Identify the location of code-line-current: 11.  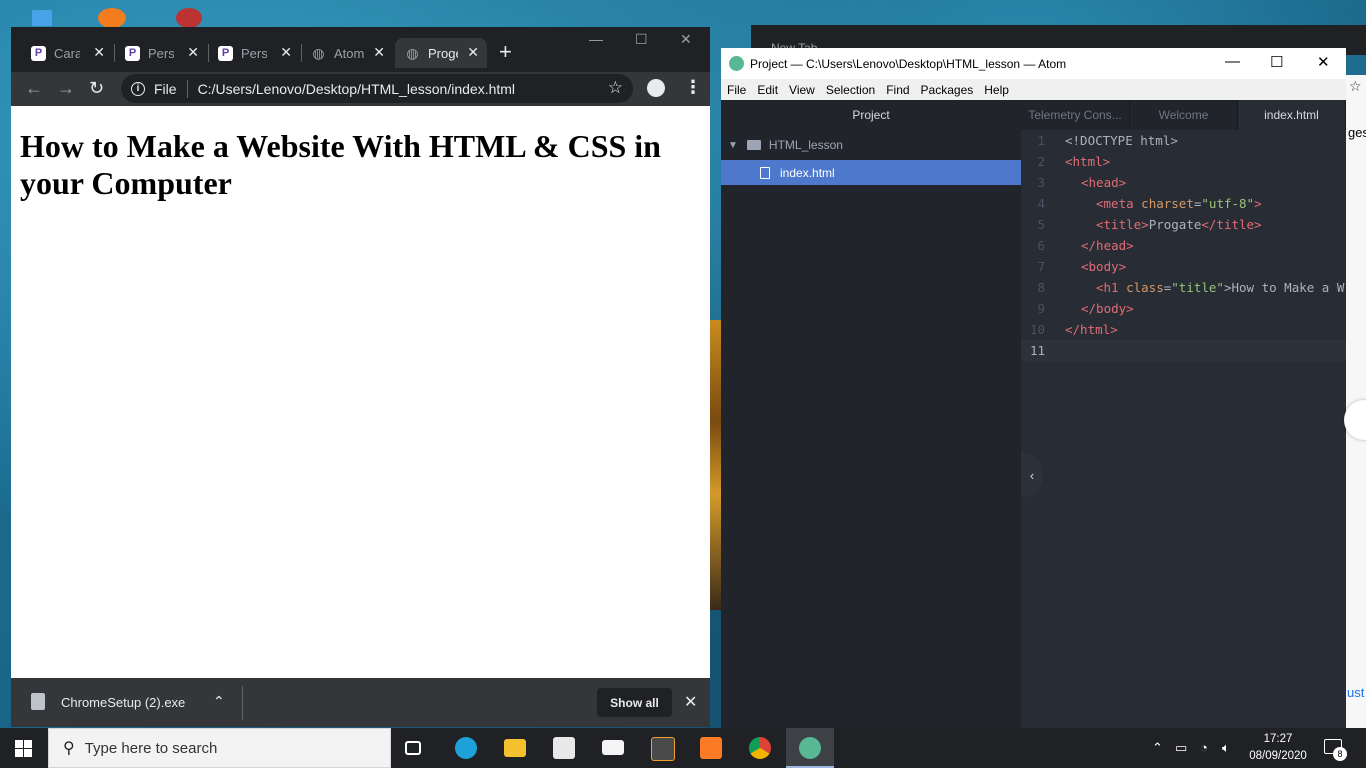
(1183, 350).